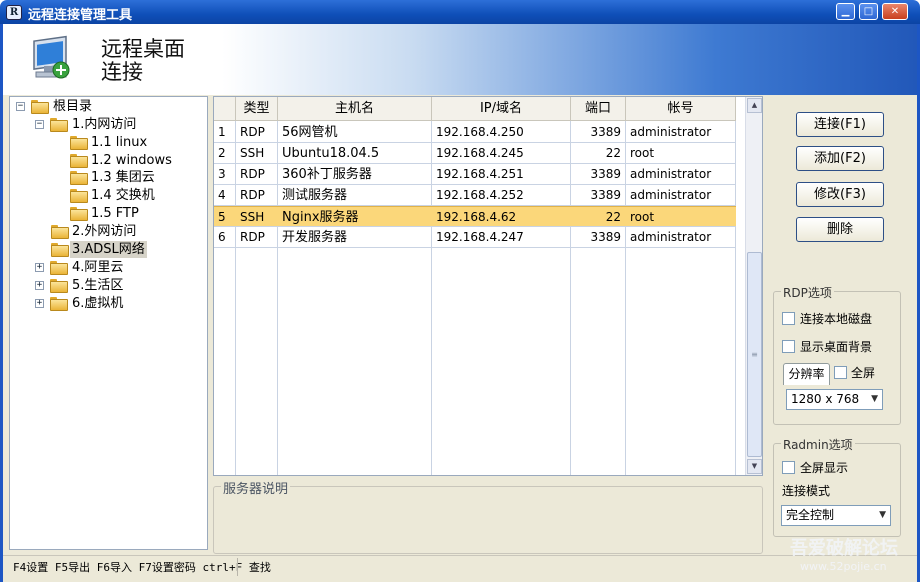 The height and width of the screenshot is (582, 920). I want to click on edit-button: 修改(F3), so click(840, 194).